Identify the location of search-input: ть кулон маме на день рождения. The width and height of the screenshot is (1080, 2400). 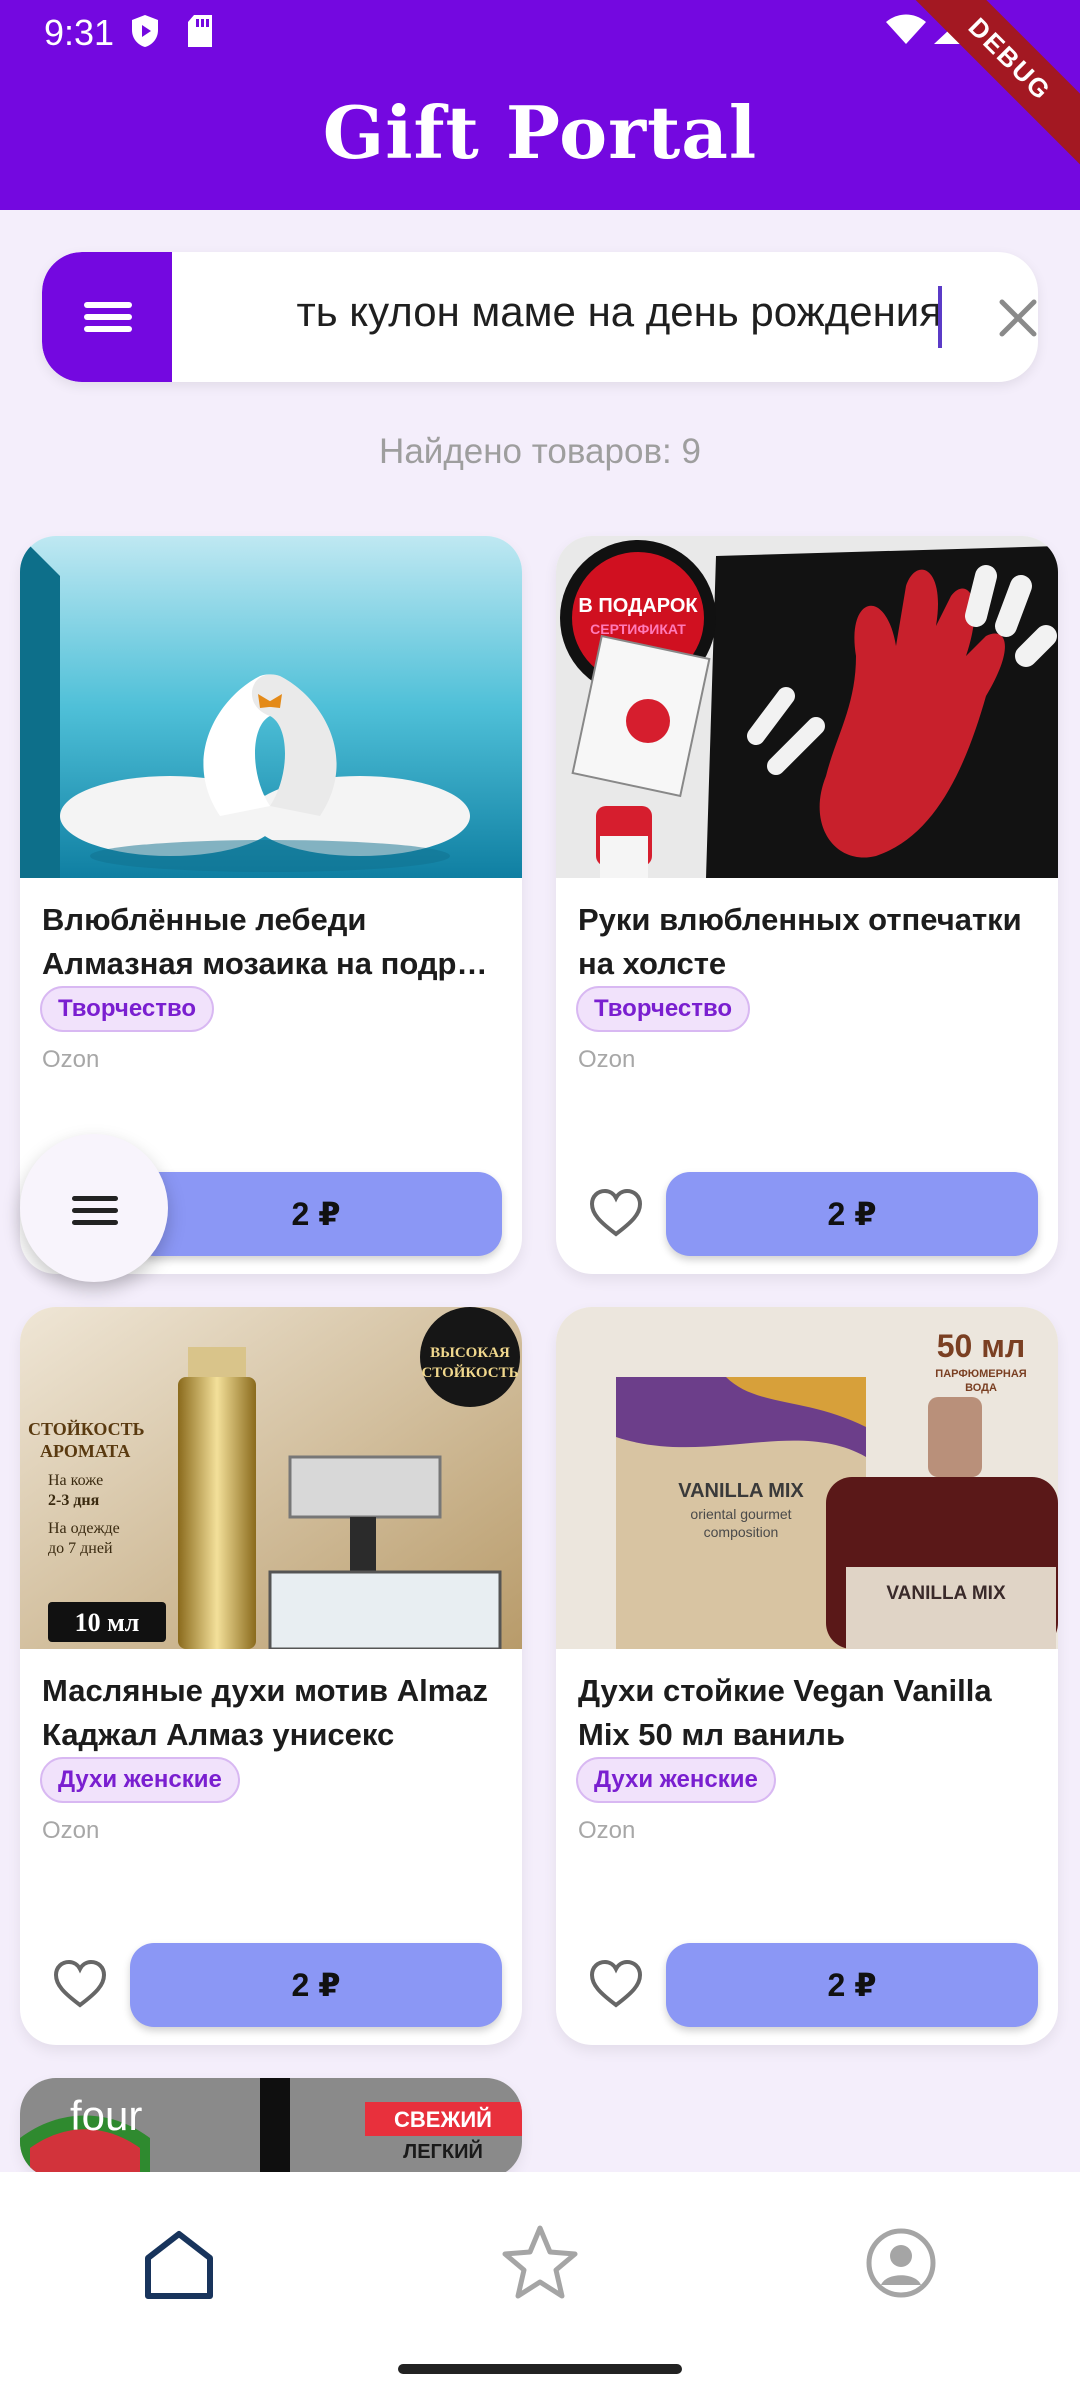
(579, 318).